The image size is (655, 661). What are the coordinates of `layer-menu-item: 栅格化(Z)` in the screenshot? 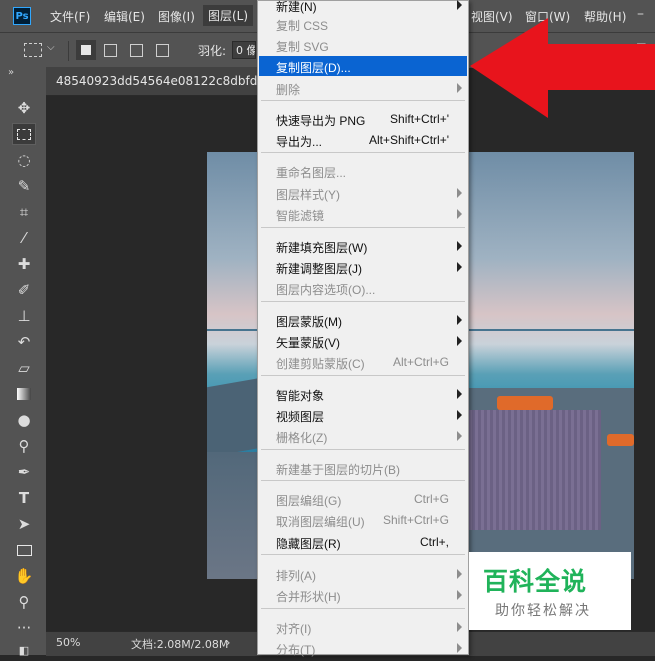 It's located at (363, 436).